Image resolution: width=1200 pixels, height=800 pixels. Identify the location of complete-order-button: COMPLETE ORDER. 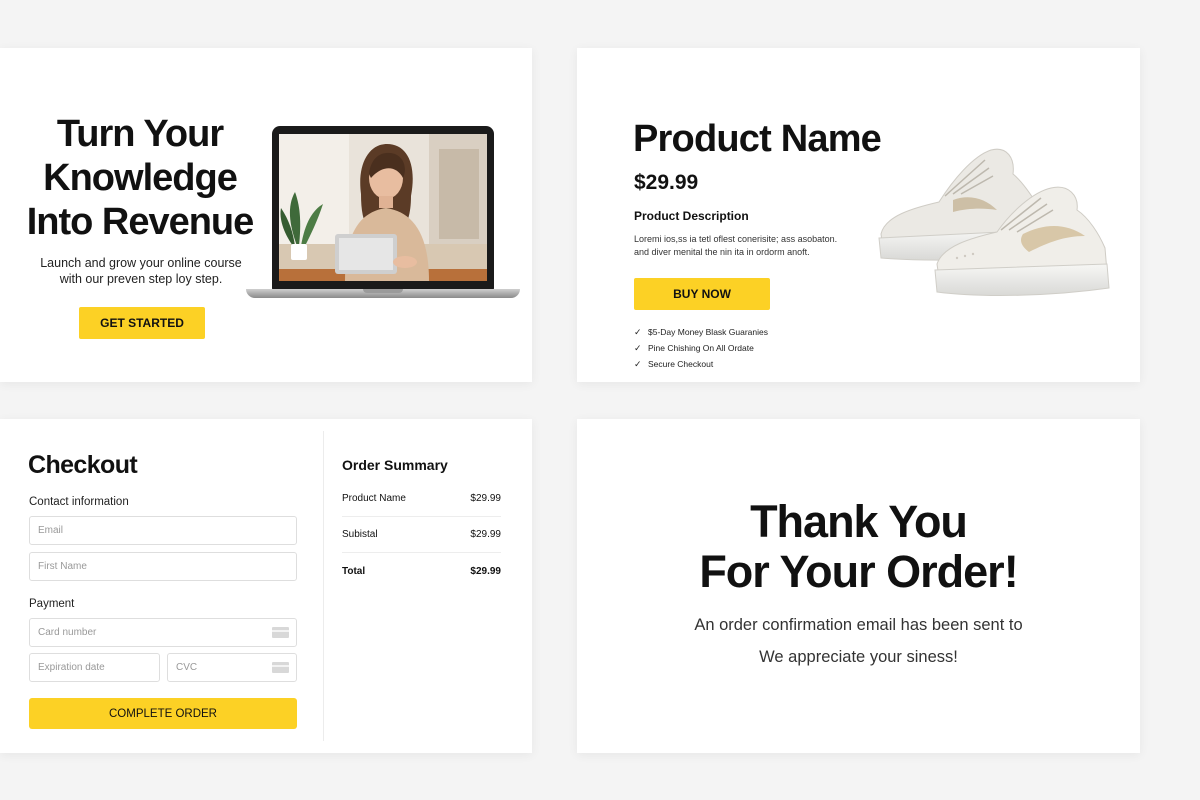
(163, 713).